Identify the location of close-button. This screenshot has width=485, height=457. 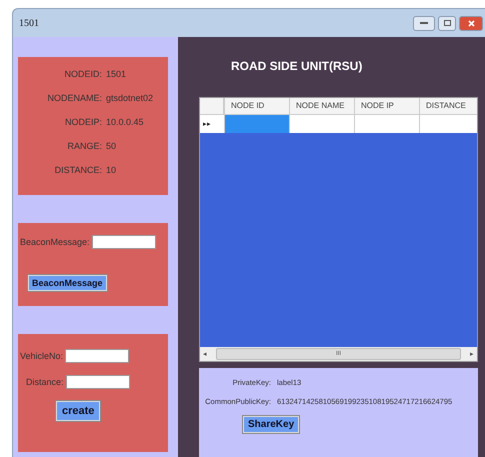
(471, 23).